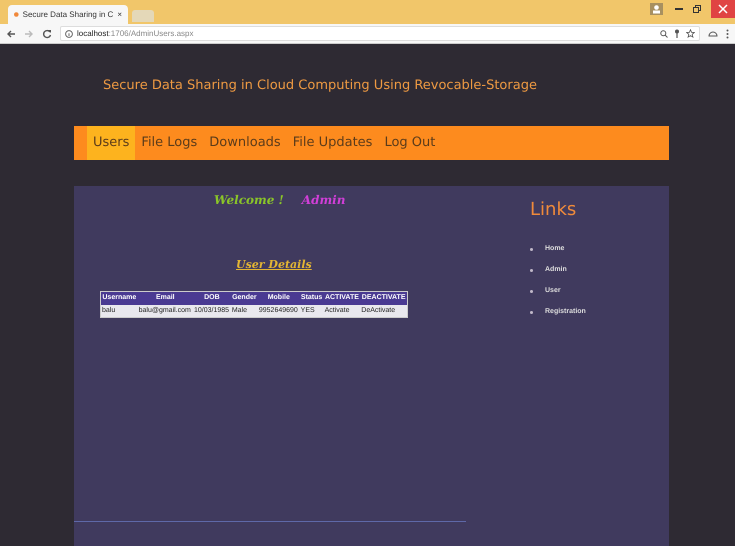 The image size is (735, 546). Describe the element at coordinates (274, 264) in the screenshot. I see `section-title: User Details` at that location.